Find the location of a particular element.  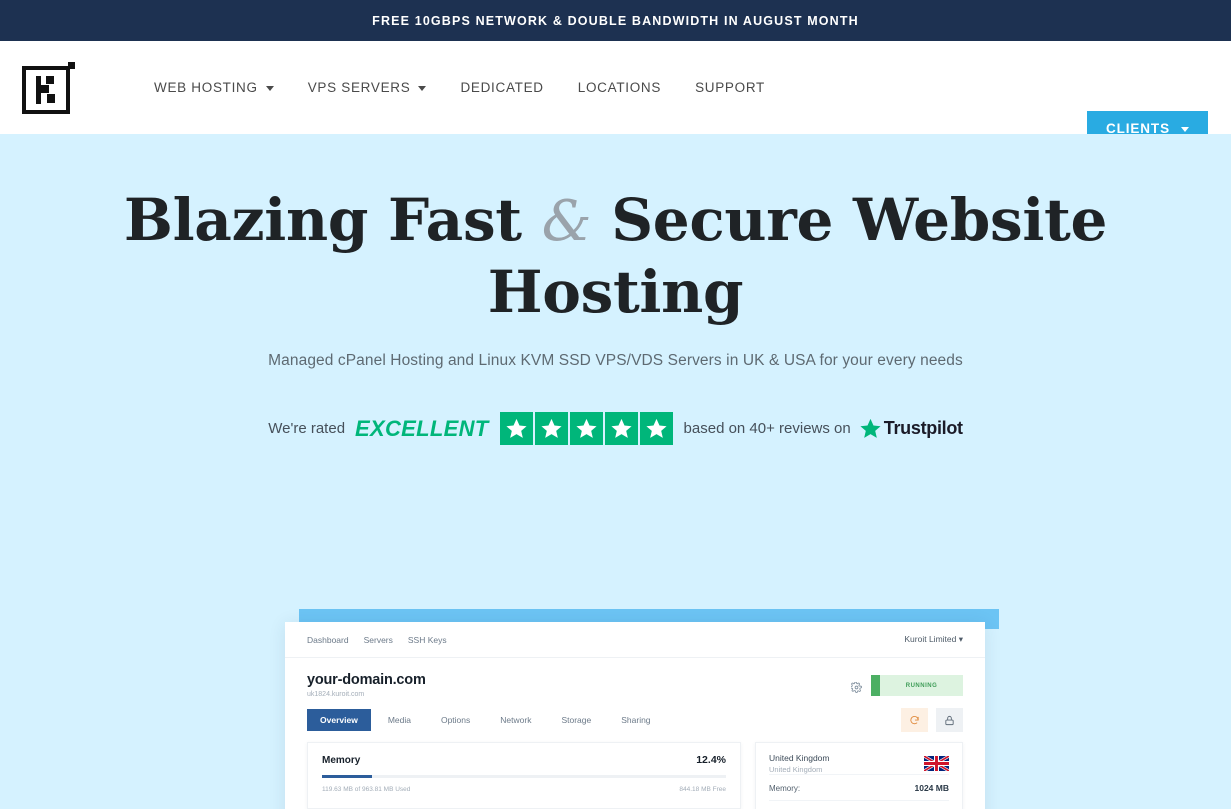

spec-row-memory: Memory: 1024 MB is located at coordinates (859, 787).